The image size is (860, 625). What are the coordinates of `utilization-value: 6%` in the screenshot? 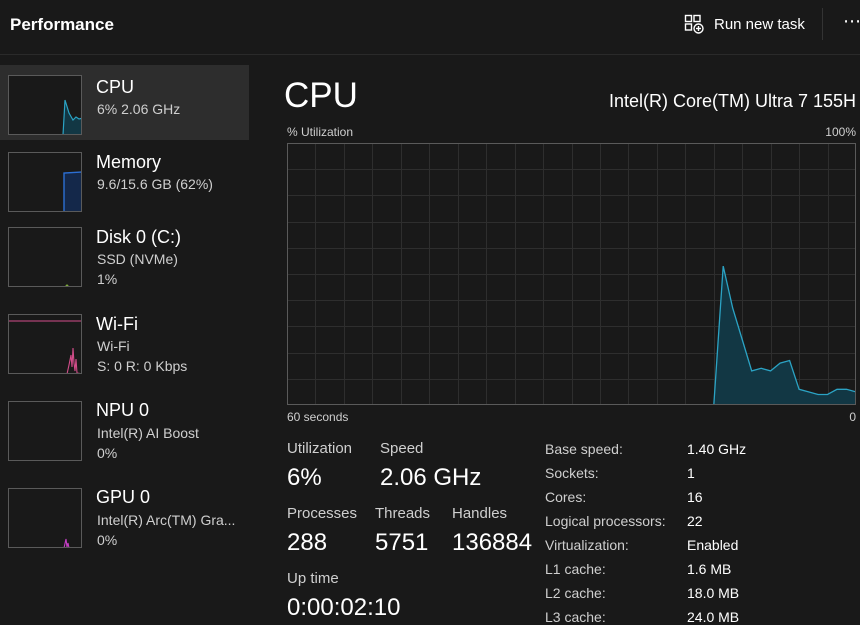 It's located at (304, 477).